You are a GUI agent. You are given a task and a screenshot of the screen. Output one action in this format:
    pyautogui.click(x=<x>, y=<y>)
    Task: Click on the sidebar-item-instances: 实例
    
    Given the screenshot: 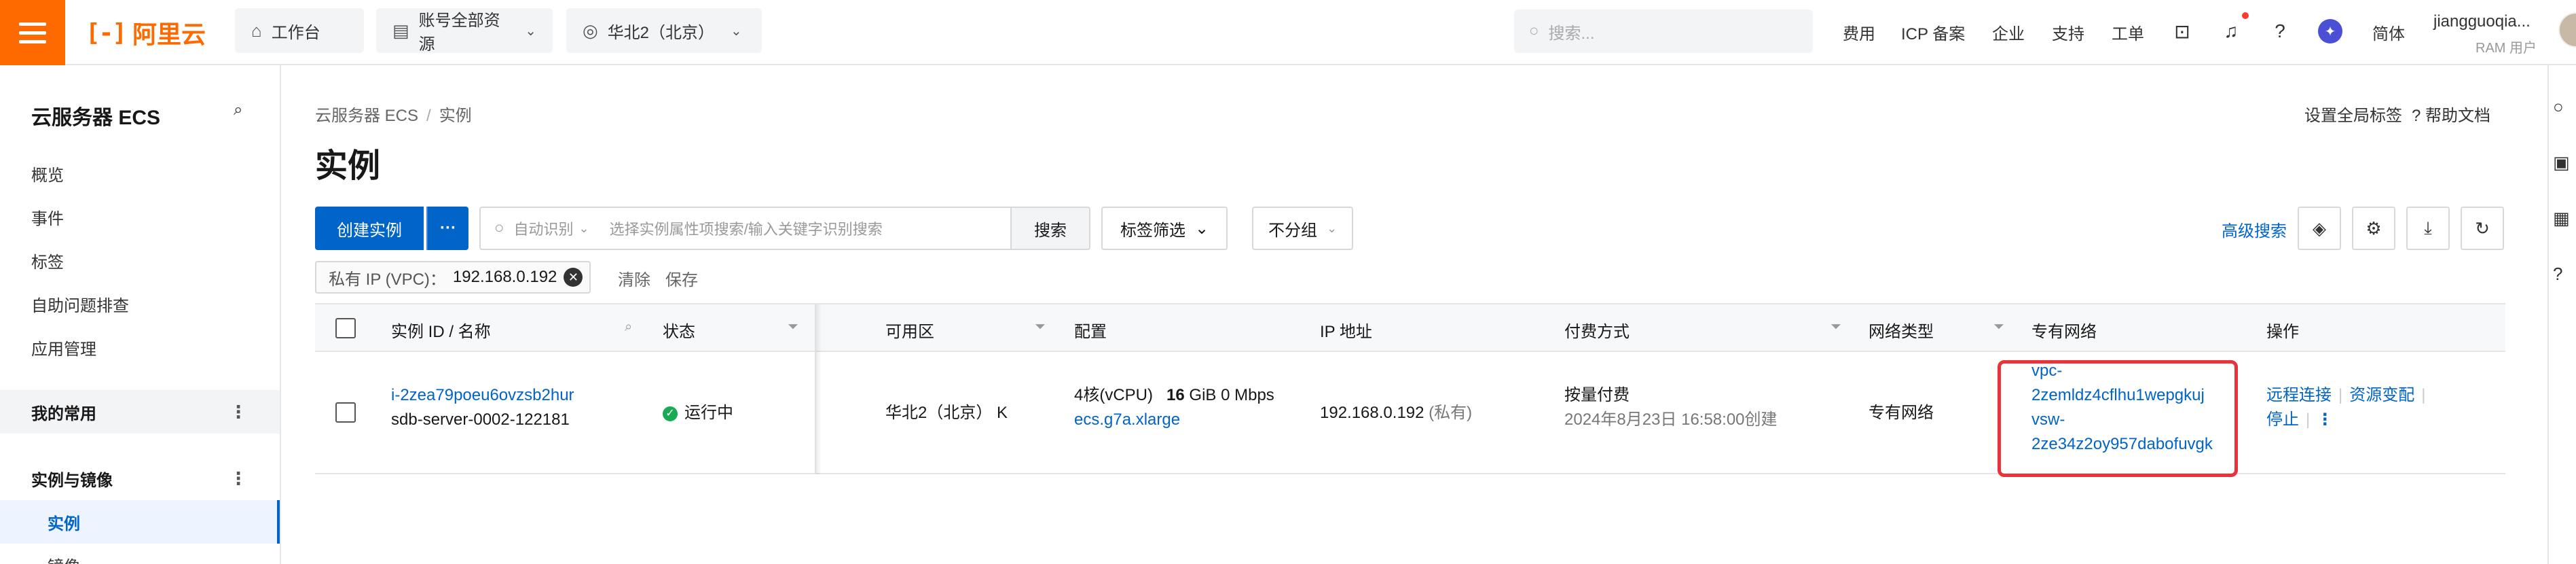 What is the action you would take?
    pyautogui.click(x=140, y=522)
    